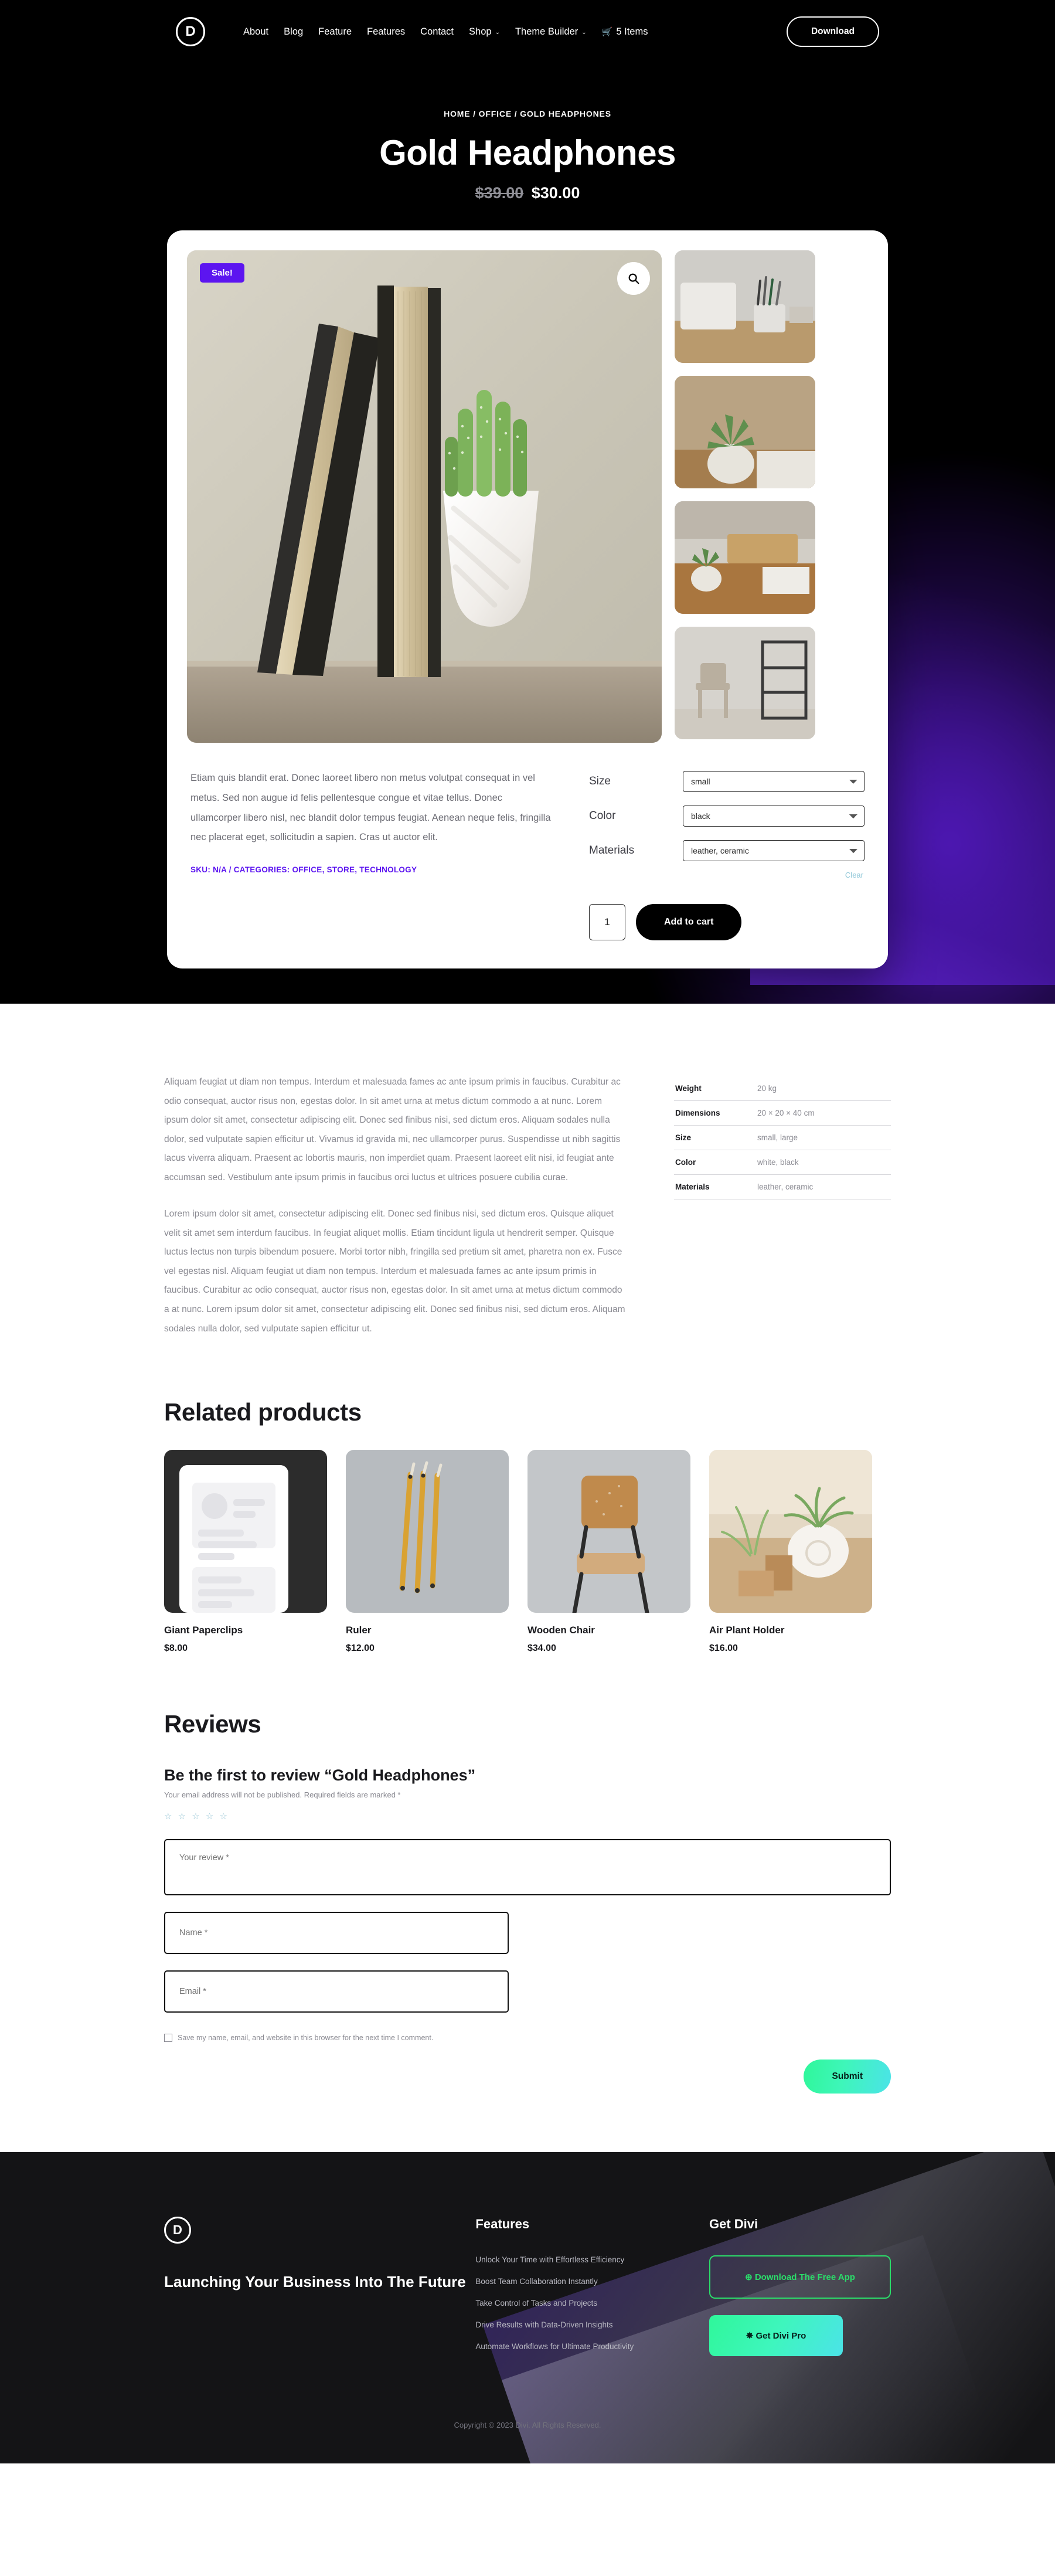 This screenshot has width=1055, height=2576. What do you see at coordinates (790, 1631) in the screenshot?
I see `related-product-name: Air Plant Holder` at bounding box center [790, 1631].